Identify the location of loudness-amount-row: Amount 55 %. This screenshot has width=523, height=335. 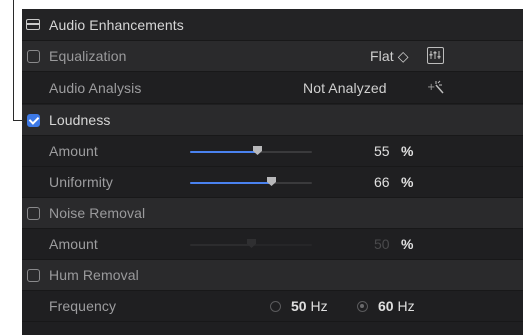
(272, 151).